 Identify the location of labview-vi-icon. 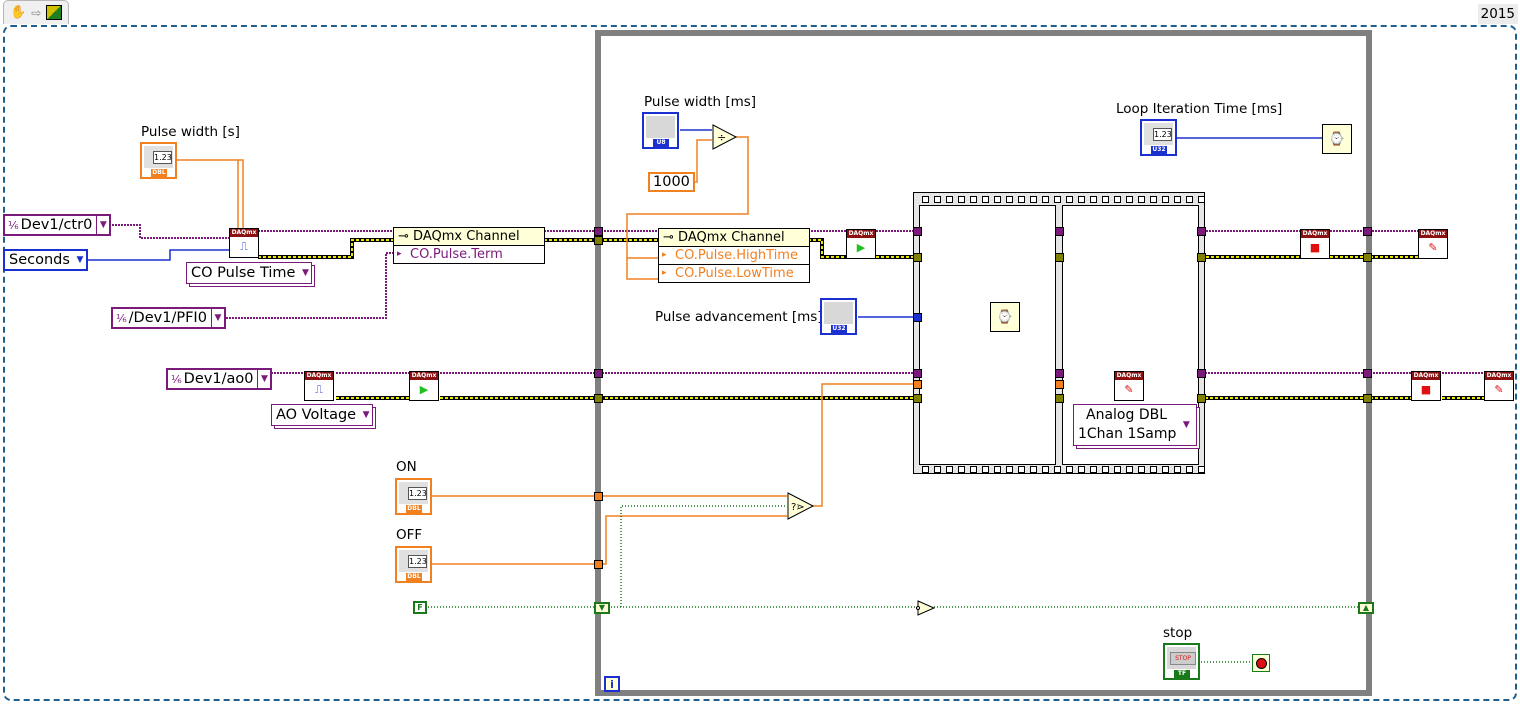
(54, 12).